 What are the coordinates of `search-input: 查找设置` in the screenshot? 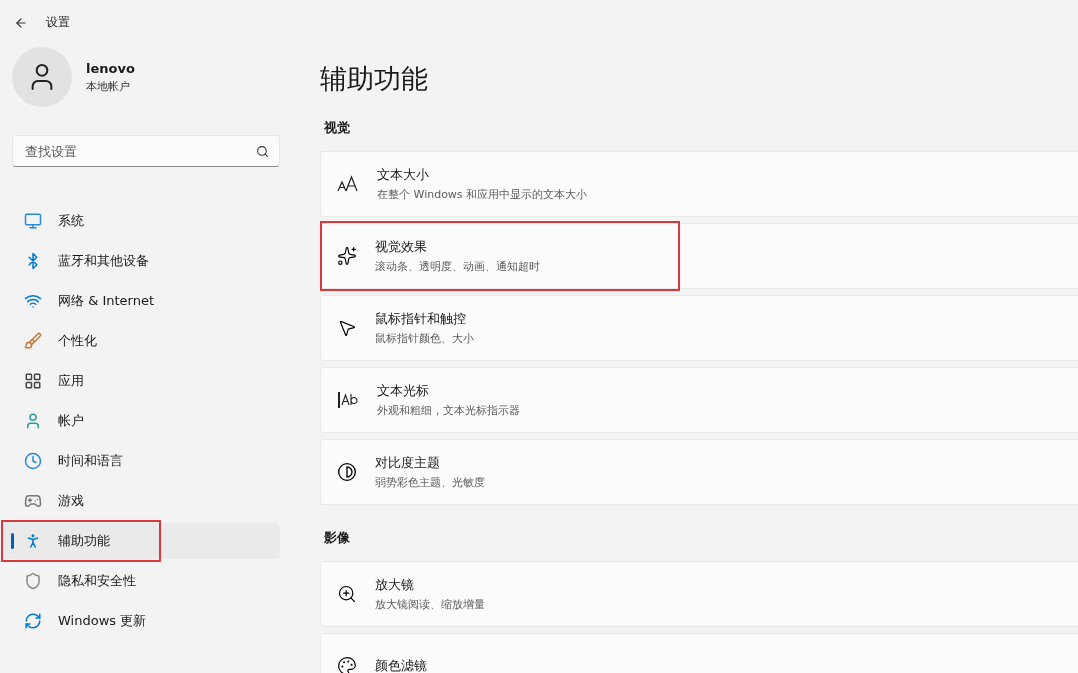 It's located at (139, 151).